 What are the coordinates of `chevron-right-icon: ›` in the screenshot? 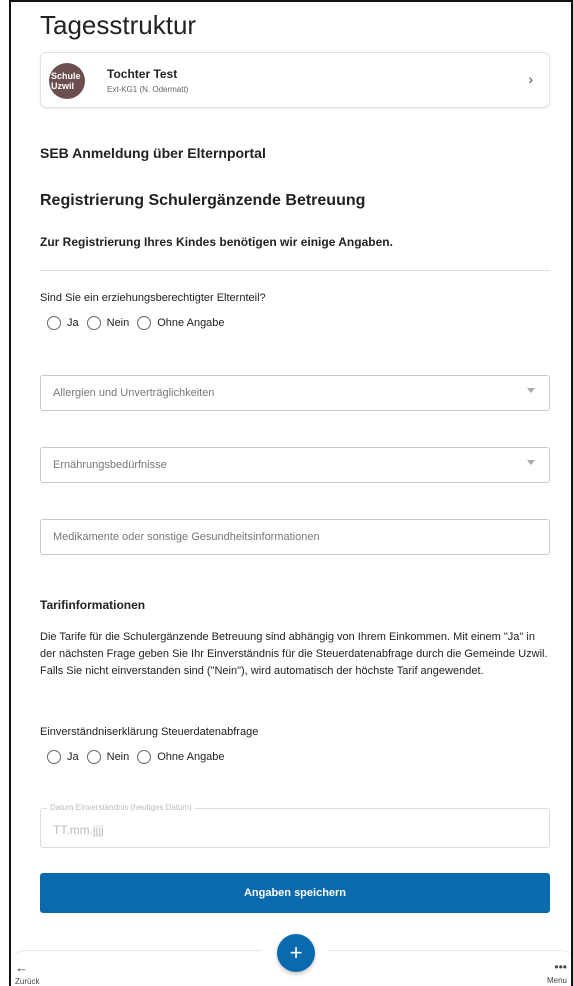 It's located at (530, 79).